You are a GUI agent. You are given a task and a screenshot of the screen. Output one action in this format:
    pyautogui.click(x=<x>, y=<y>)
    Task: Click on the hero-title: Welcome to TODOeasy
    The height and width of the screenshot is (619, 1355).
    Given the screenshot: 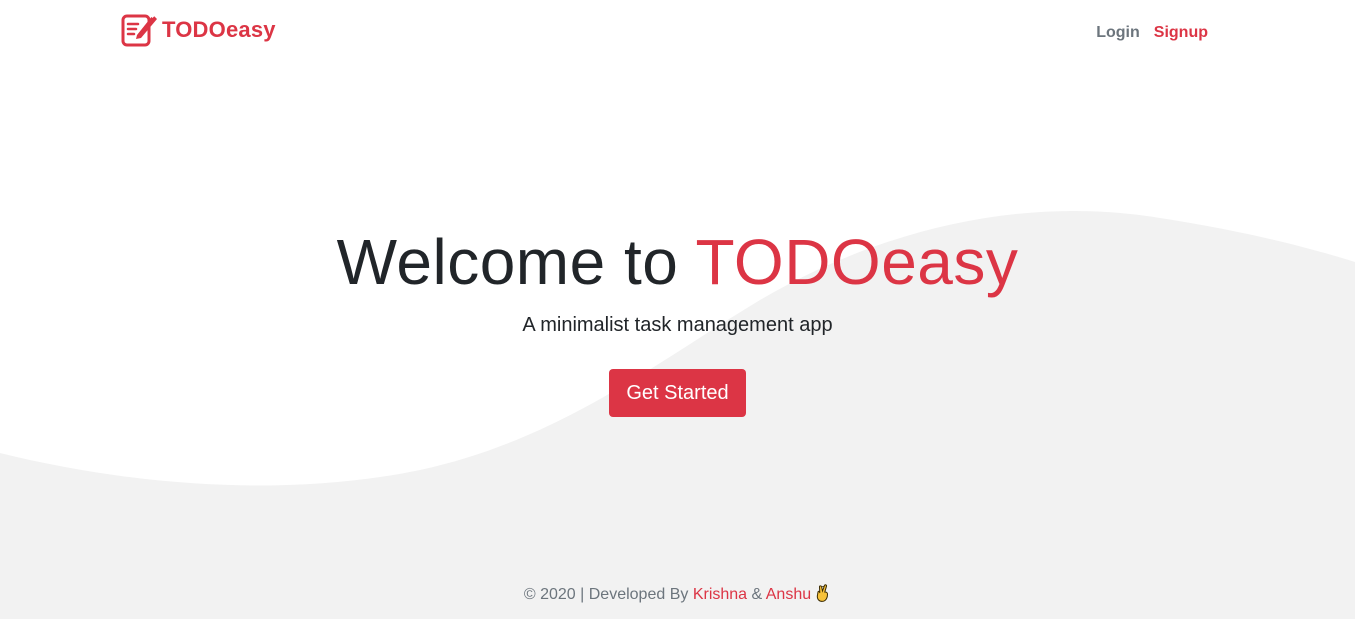 What is the action you would take?
    pyautogui.click(x=677, y=262)
    